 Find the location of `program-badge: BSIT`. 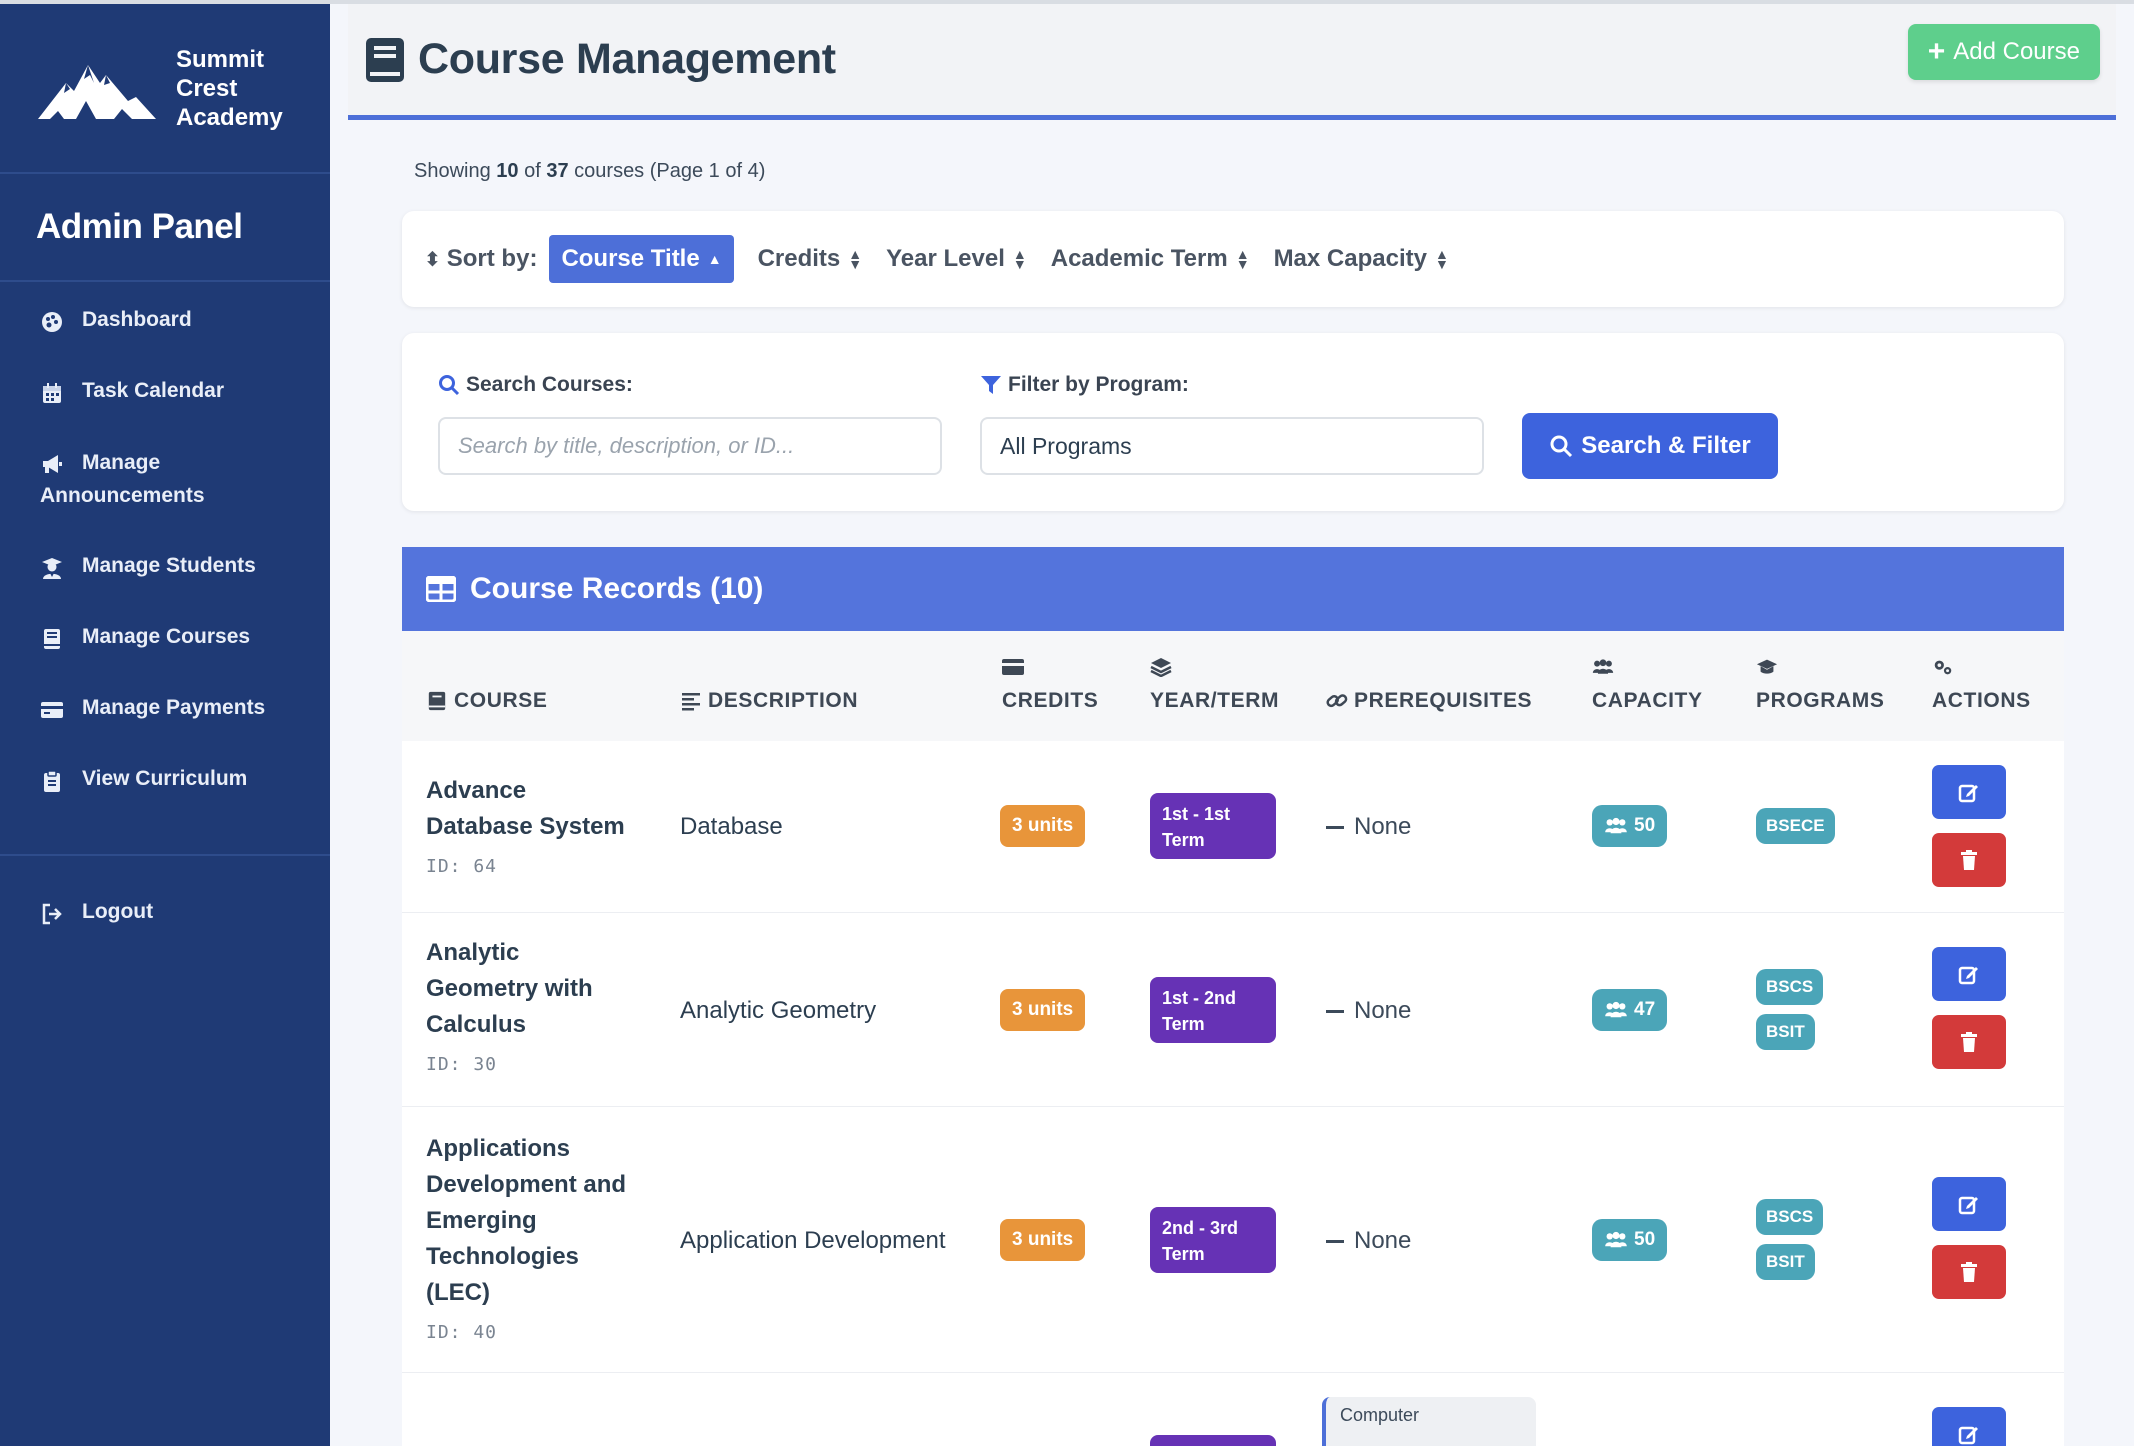

program-badge: BSIT is located at coordinates (1785, 1032).